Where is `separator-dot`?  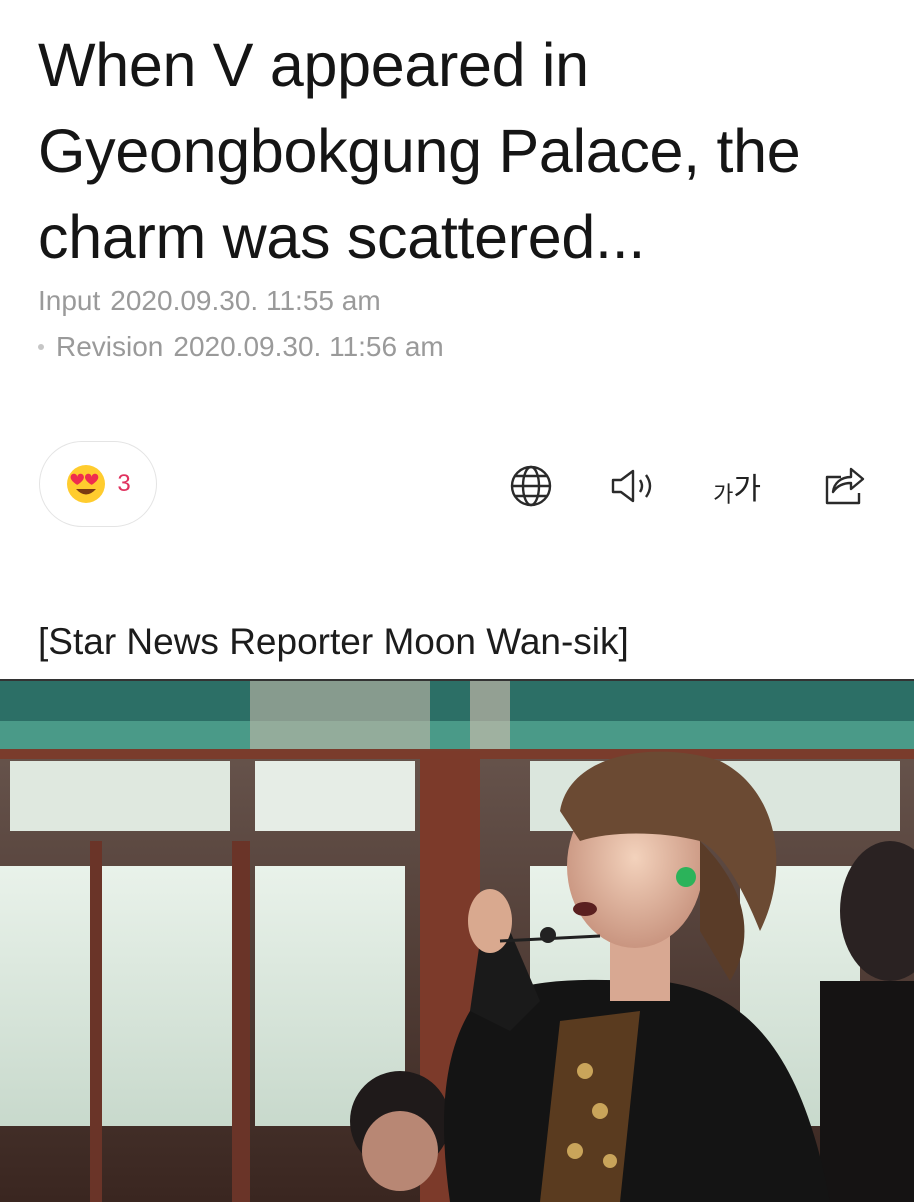 separator-dot is located at coordinates (41, 346).